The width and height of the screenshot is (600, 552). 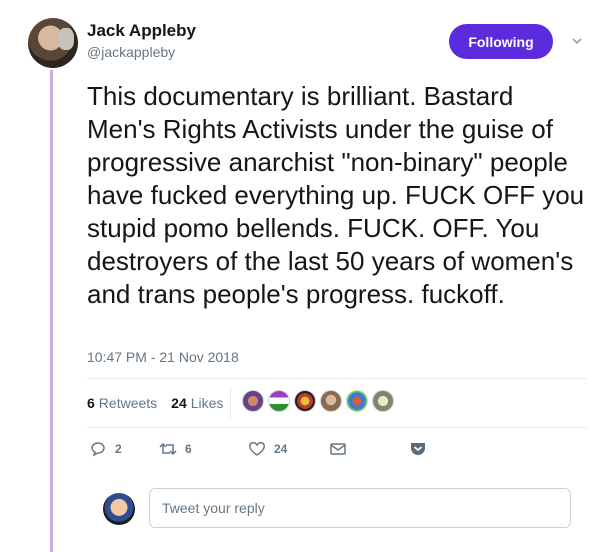 What do you see at coordinates (163, 357) in the screenshot?
I see `tweet-timestamp: 10:47 PM - 21 Nov 2018` at bounding box center [163, 357].